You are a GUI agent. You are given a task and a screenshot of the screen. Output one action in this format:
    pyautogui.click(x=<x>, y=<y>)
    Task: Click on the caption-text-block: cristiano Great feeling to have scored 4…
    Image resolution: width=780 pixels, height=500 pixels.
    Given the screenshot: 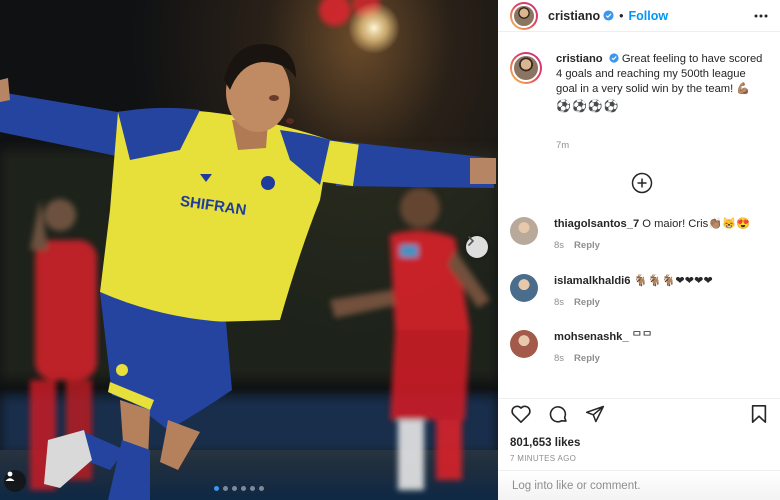 What is the action you would take?
    pyautogui.click(x=661, y=83)
    